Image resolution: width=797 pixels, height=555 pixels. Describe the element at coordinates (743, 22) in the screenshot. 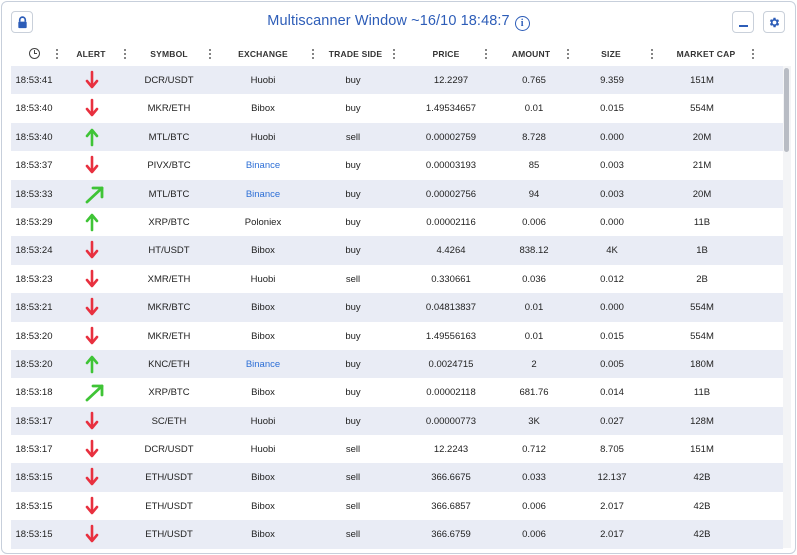

I see `minimize-button` at that location.